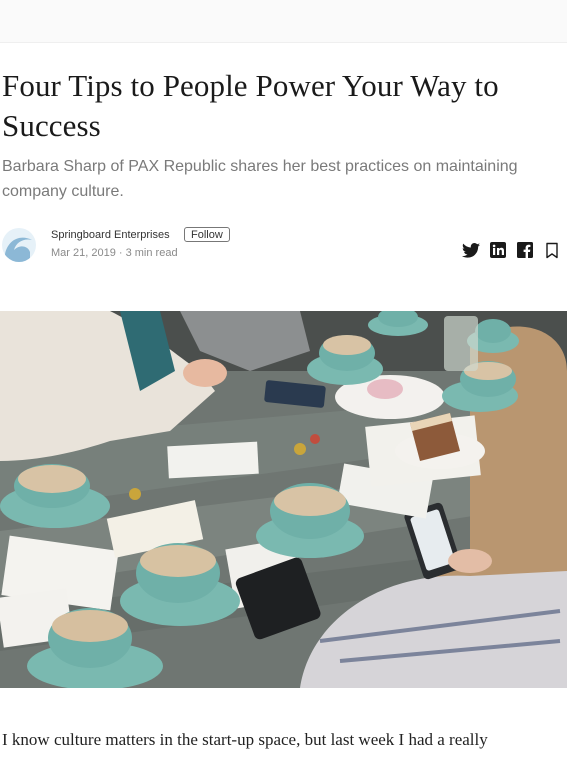  Describe the element at coordinates (110, 235) in the screenshot. I see `author-name: Springboard Enterprises` at that location.